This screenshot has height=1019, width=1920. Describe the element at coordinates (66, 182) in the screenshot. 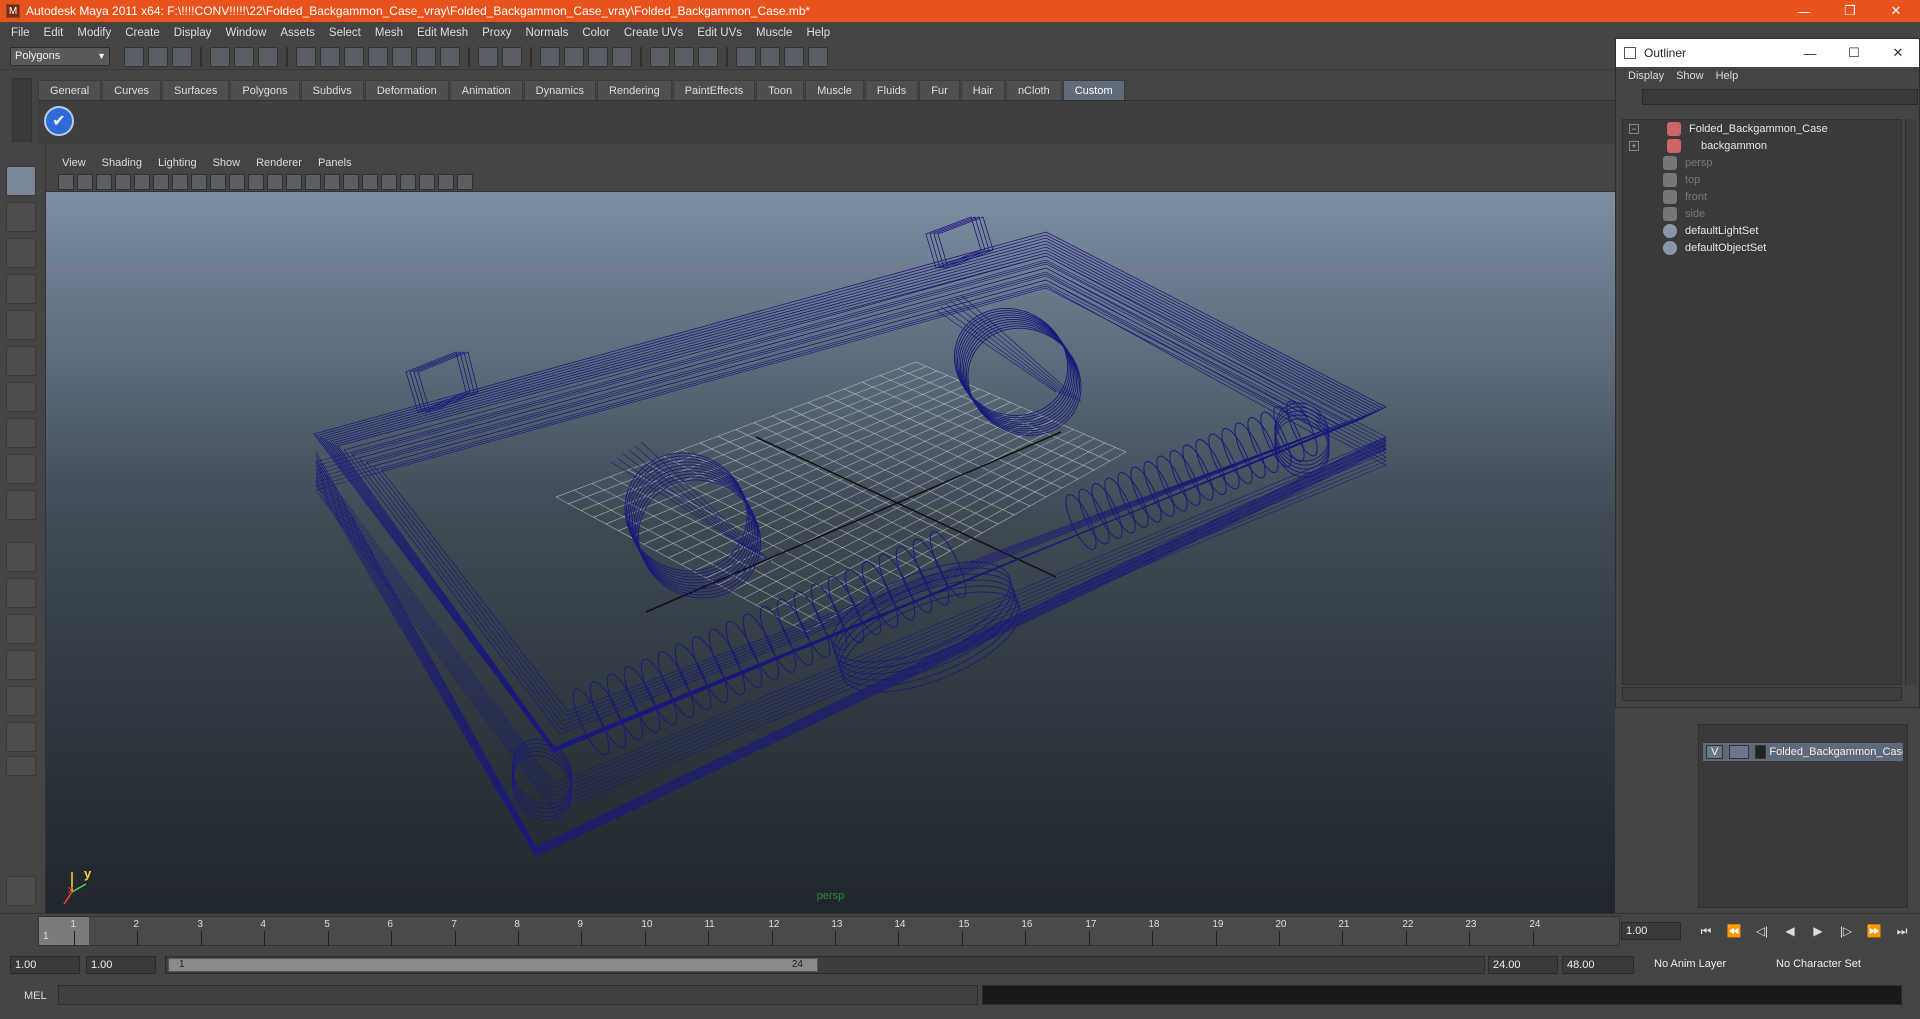

I see `camera-select-icon` at that location.